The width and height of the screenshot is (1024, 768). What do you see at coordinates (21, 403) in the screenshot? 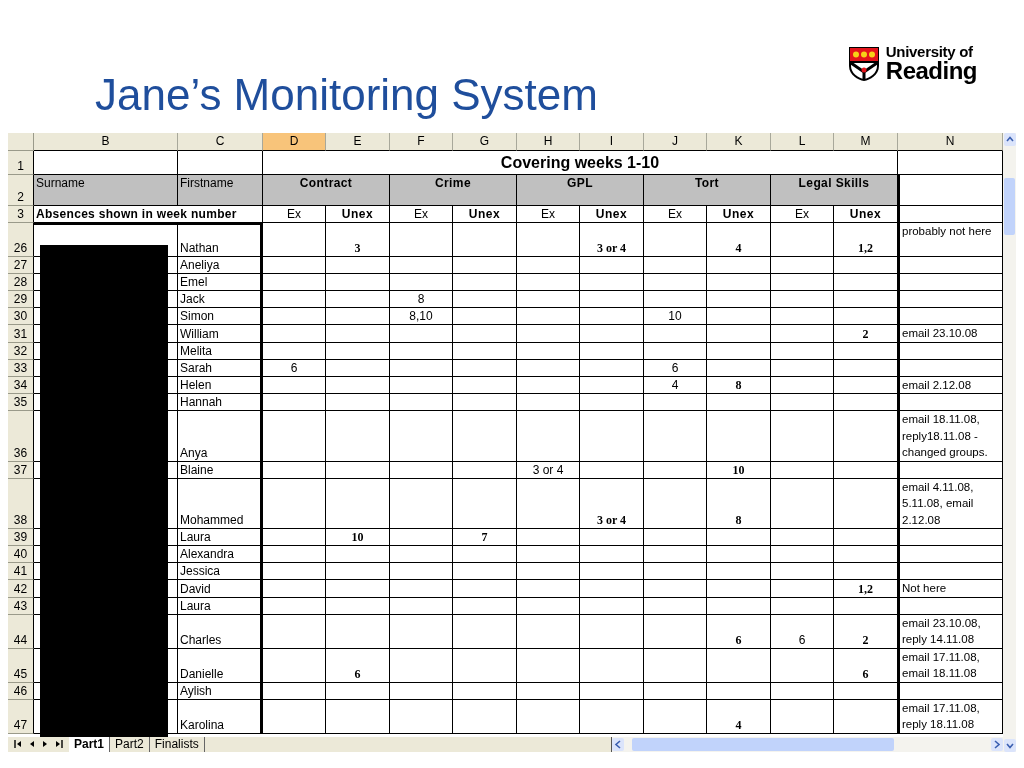
I see `row-header: 35` at bounding box center [21, 403].